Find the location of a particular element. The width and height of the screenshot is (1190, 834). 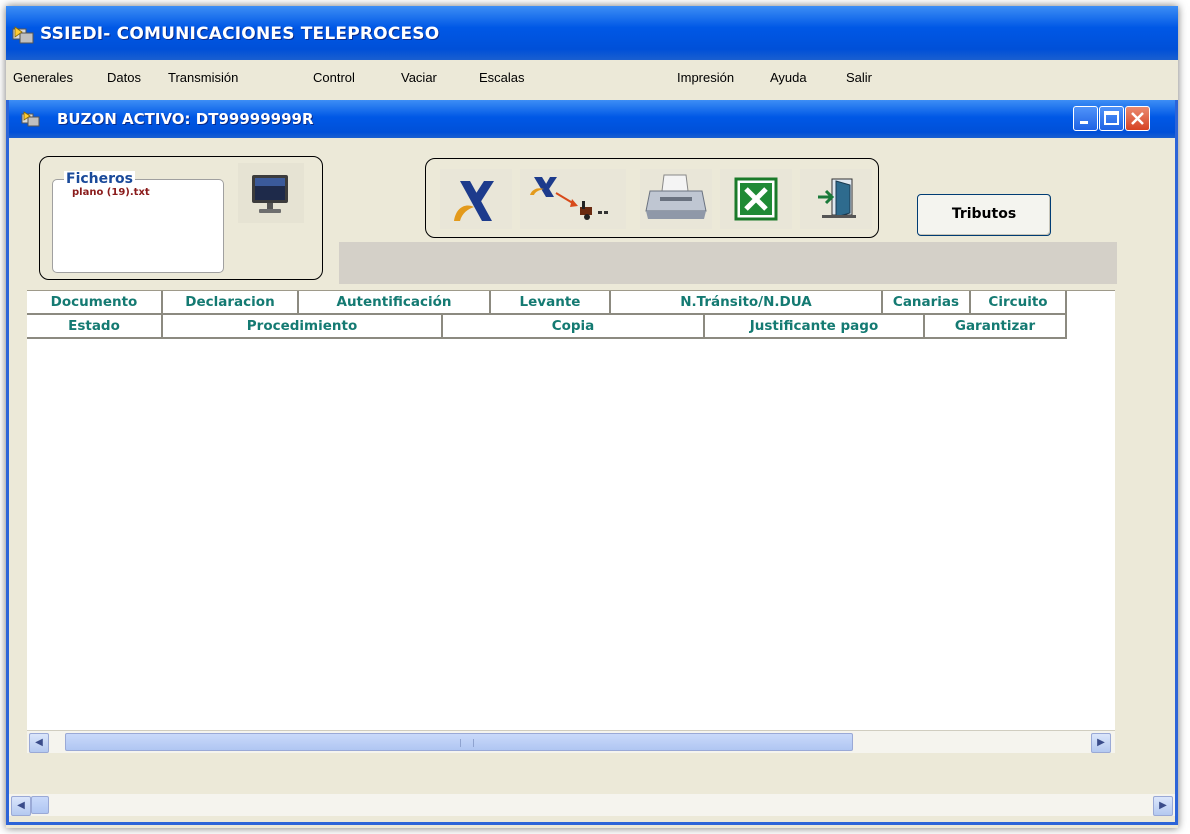

toolbar-panel is located at coordinates (652, 198).